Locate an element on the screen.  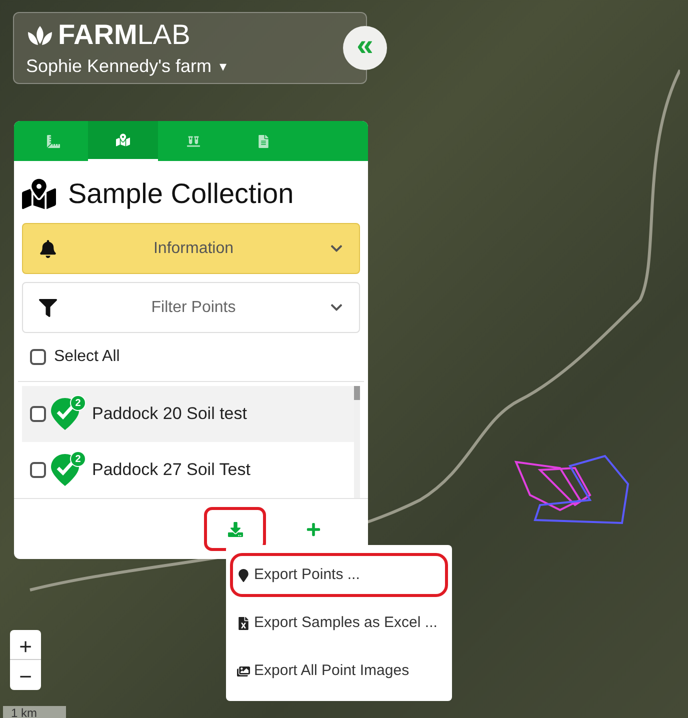
sample-row: 2 Paddock 20 Soil test is located at coordinates (188, 414).